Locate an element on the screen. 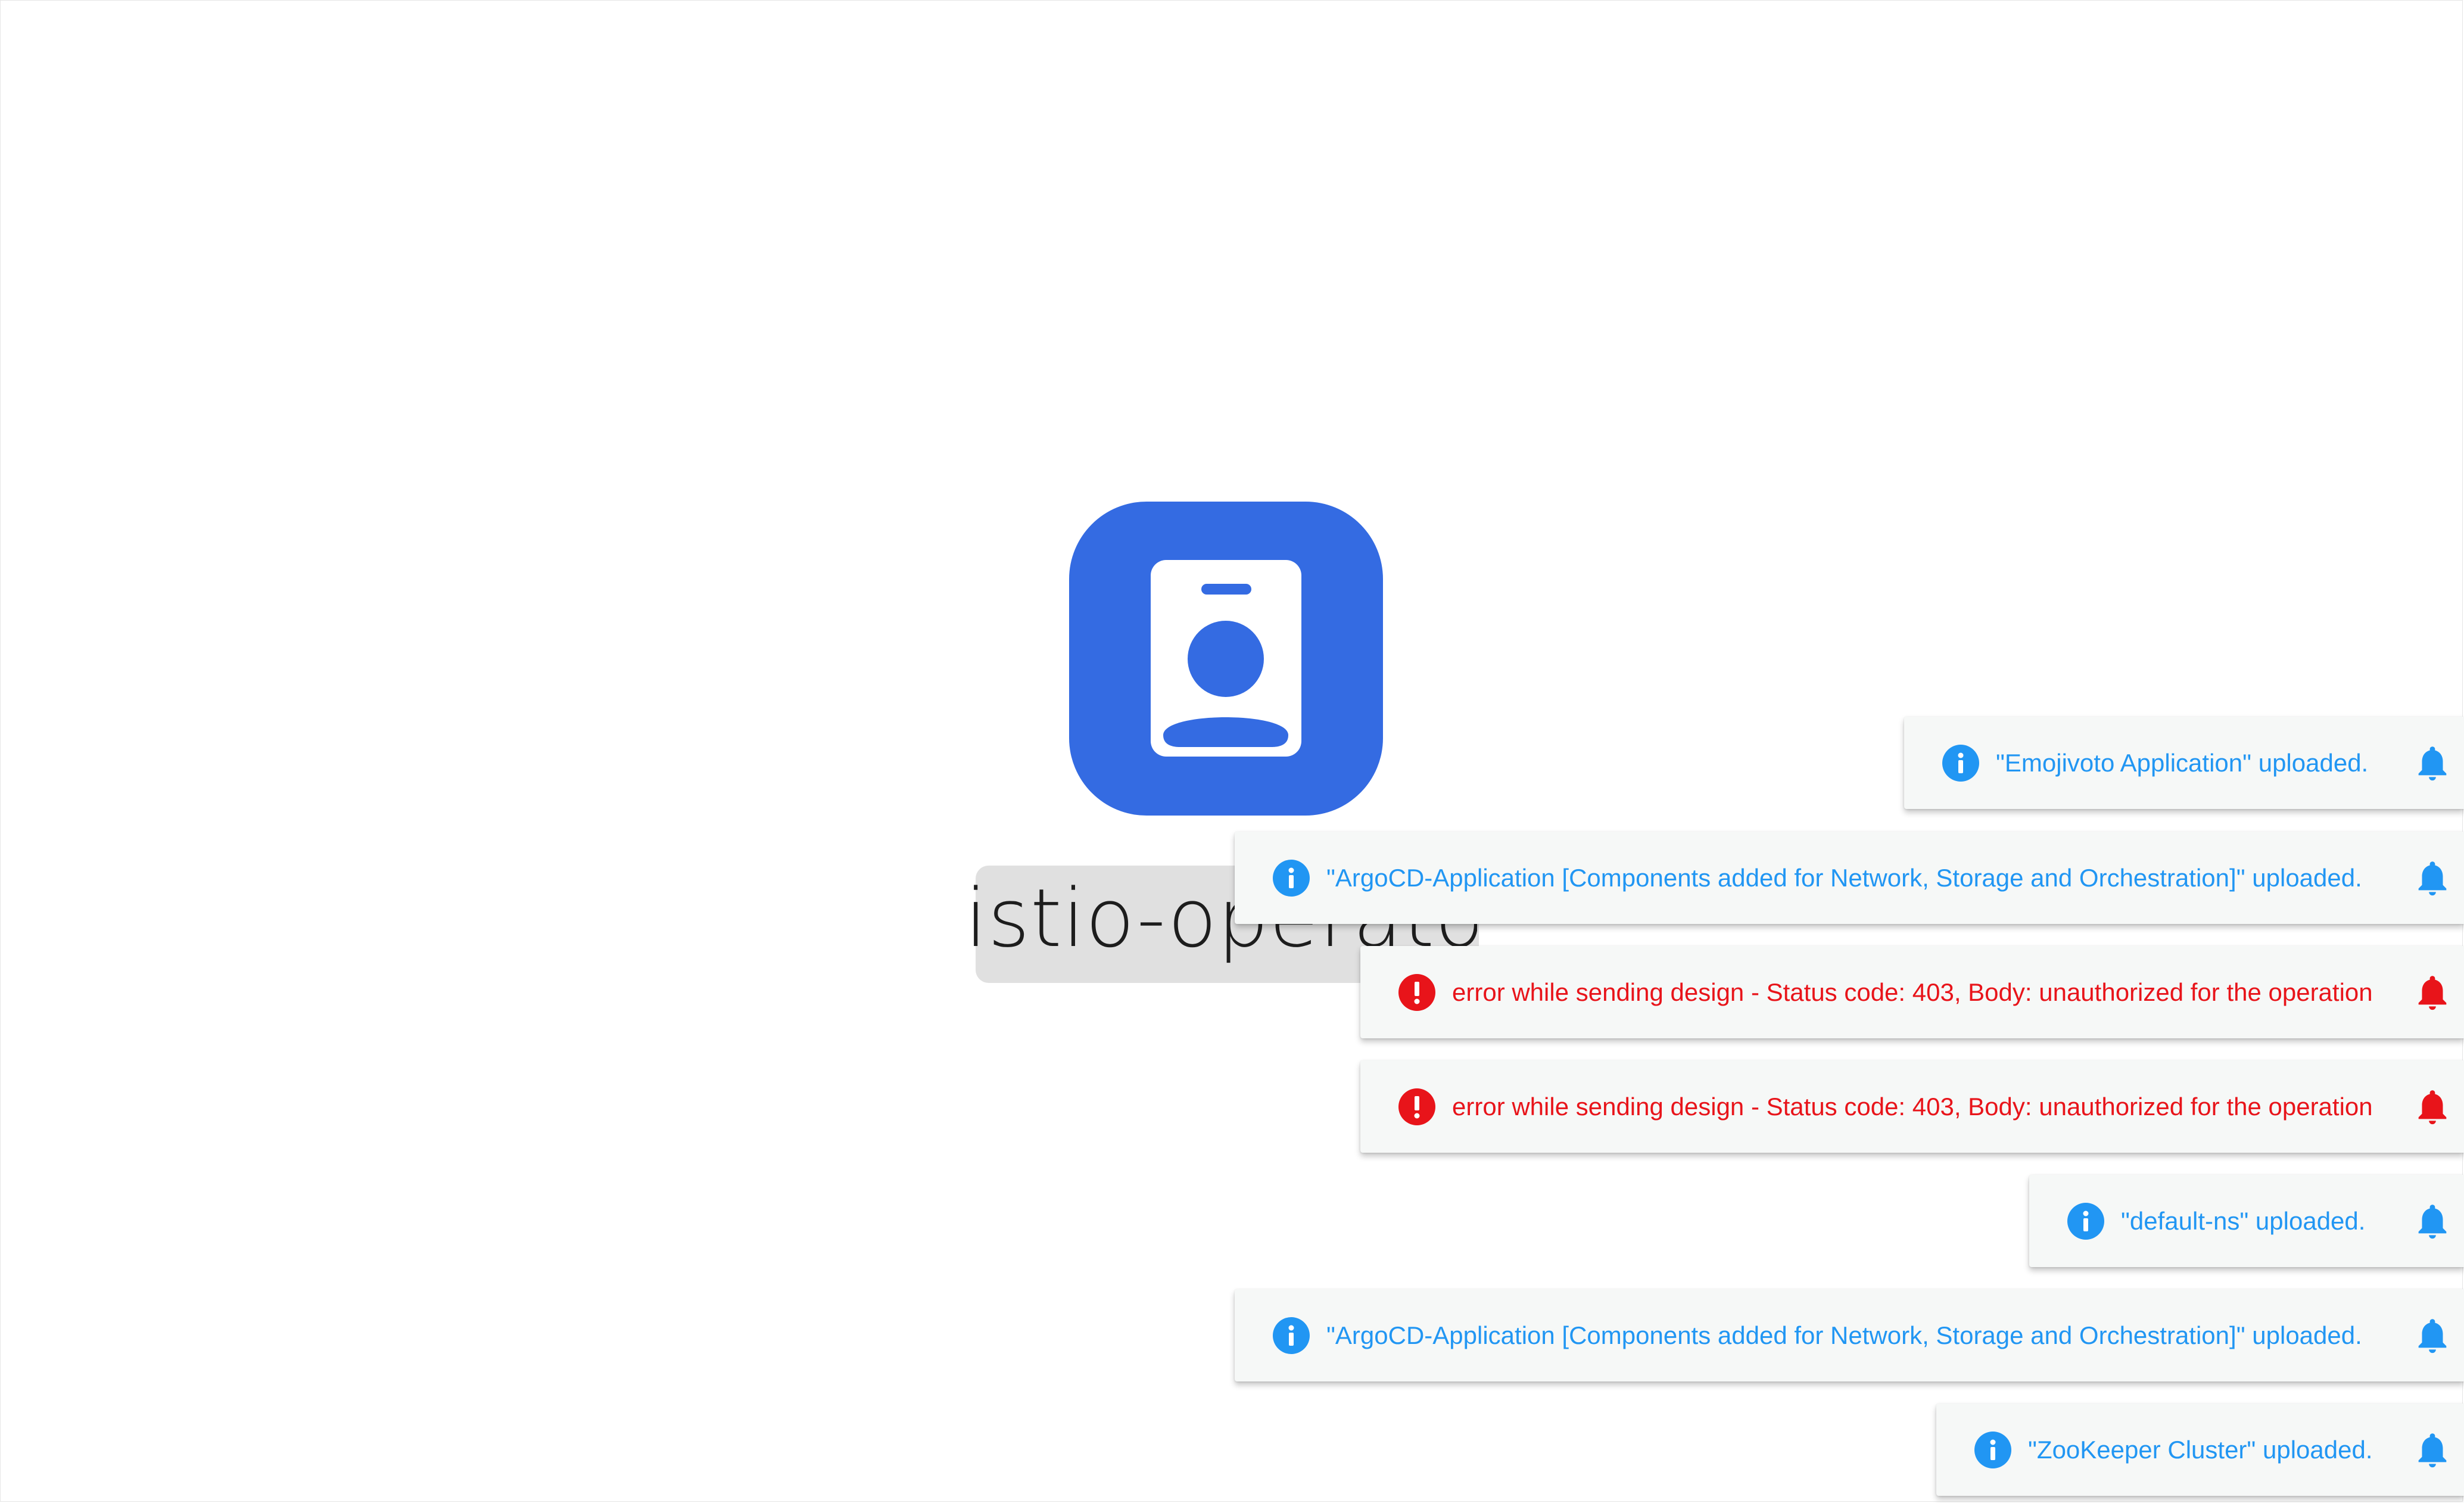  notification-toast: "default-ns" uploaded. is located at coordinates (2246, 1221).